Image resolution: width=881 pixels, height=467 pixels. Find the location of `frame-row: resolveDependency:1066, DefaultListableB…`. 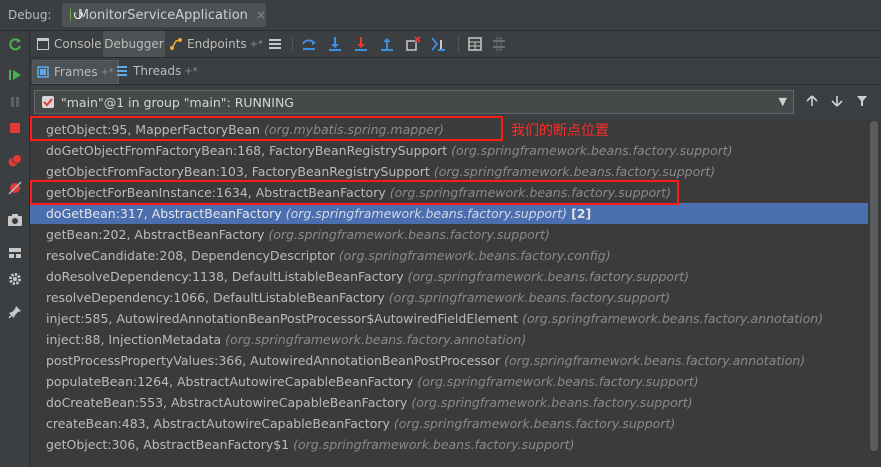

frame-row: resolveDependency:1066, DefaultListableB… is located at coordinates (449, 297).